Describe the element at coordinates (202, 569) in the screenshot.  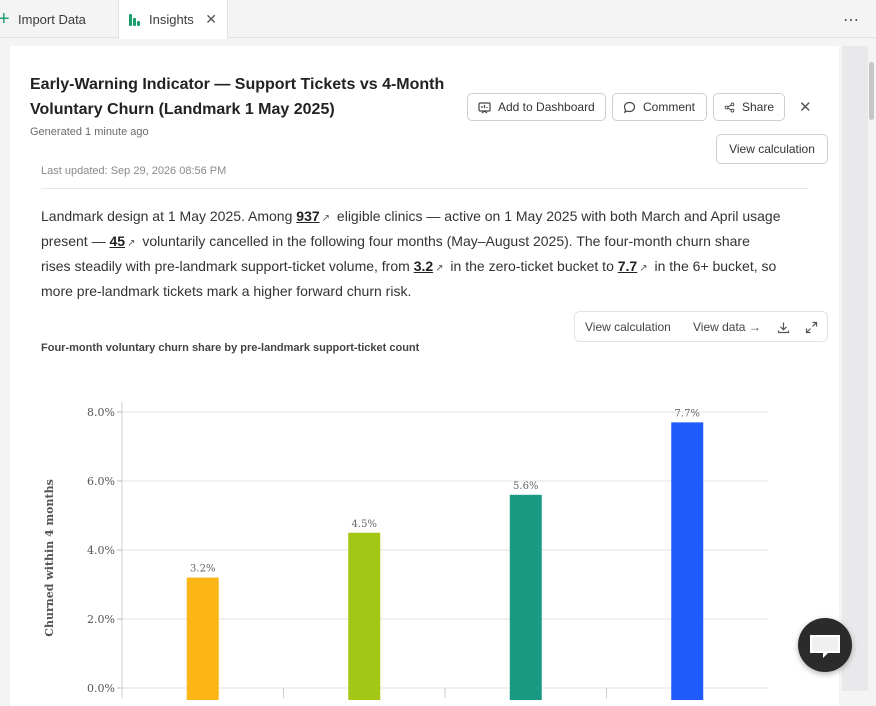
I see `bar-data-label: 3.2%` at that location.